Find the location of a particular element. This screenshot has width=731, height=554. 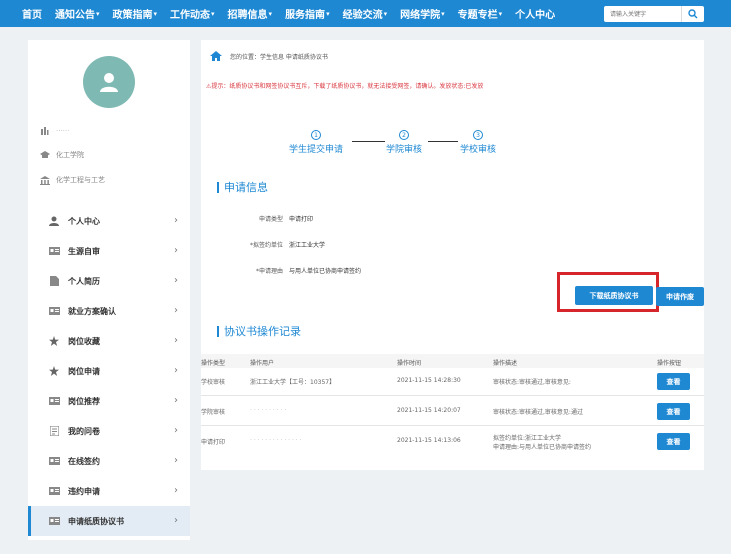

nav-experience: 经验交流 ▾ is located at coordinates (365, 14).